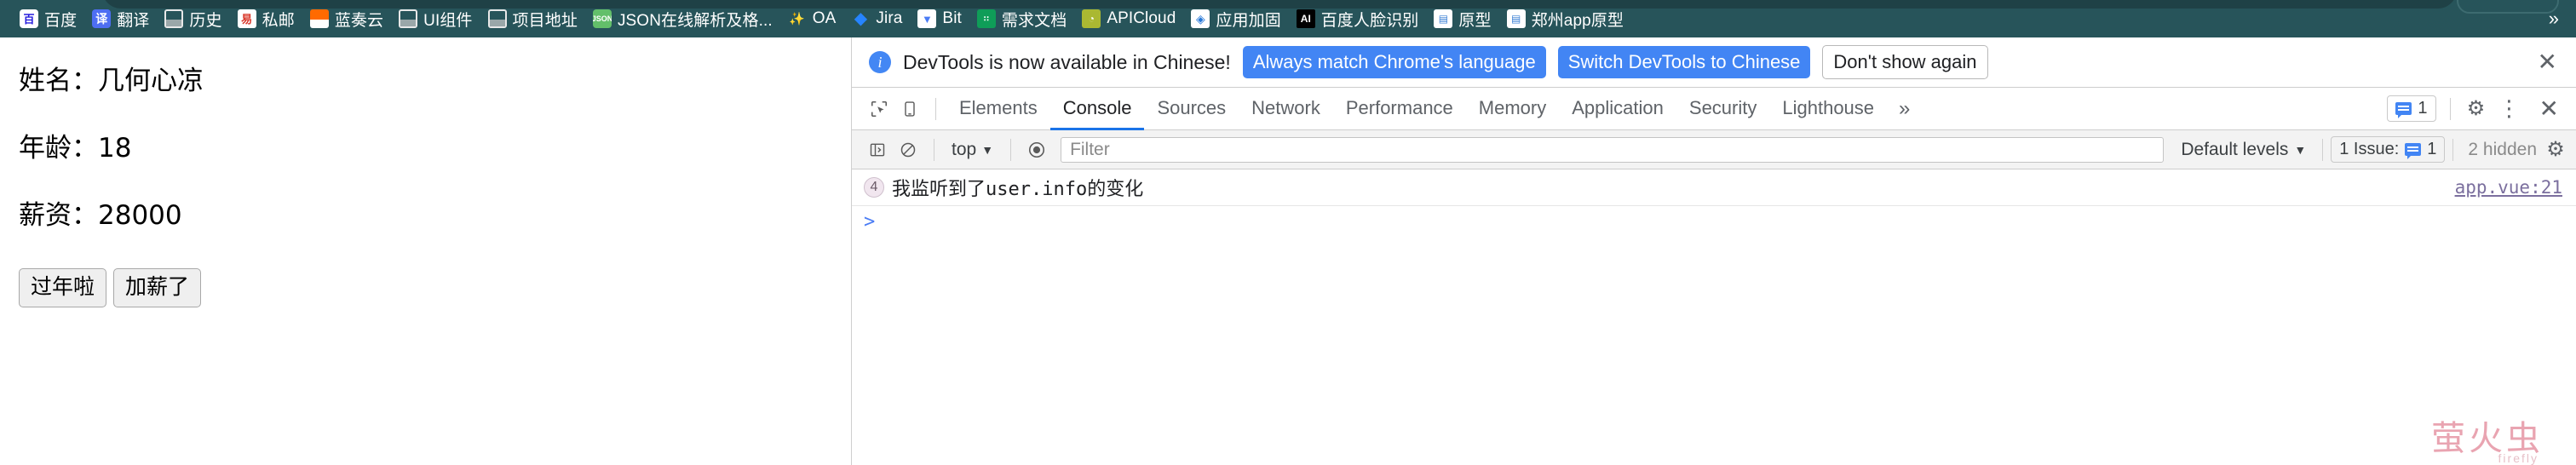 This screenshot has height=465, width=2576. What do you see at coordinates (545, 20) in the screenshot?
I see `bookmark-label: 项目地址` at bounding box center [545, 20].